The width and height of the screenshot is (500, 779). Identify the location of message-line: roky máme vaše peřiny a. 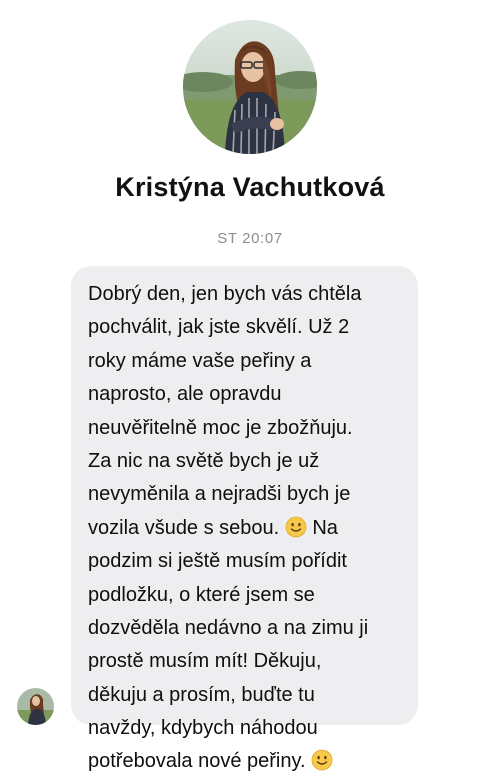
(200, 360).